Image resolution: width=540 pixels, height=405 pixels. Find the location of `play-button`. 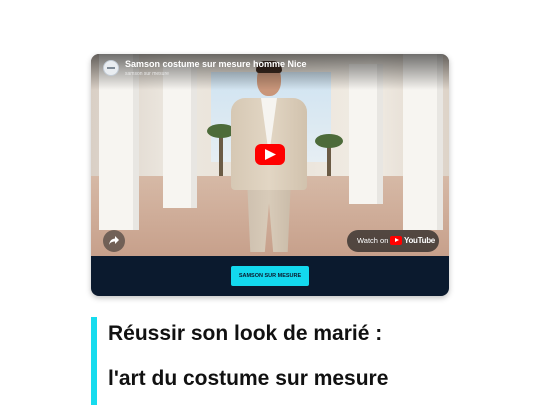

play-button is located at coordinates (270, 154).